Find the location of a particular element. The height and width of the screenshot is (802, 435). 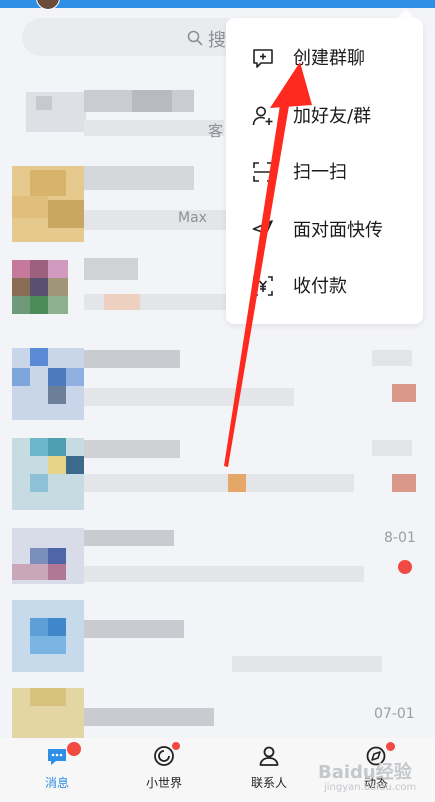

watermark-logo: Baidu经验 is located at coordinates (365, 772).